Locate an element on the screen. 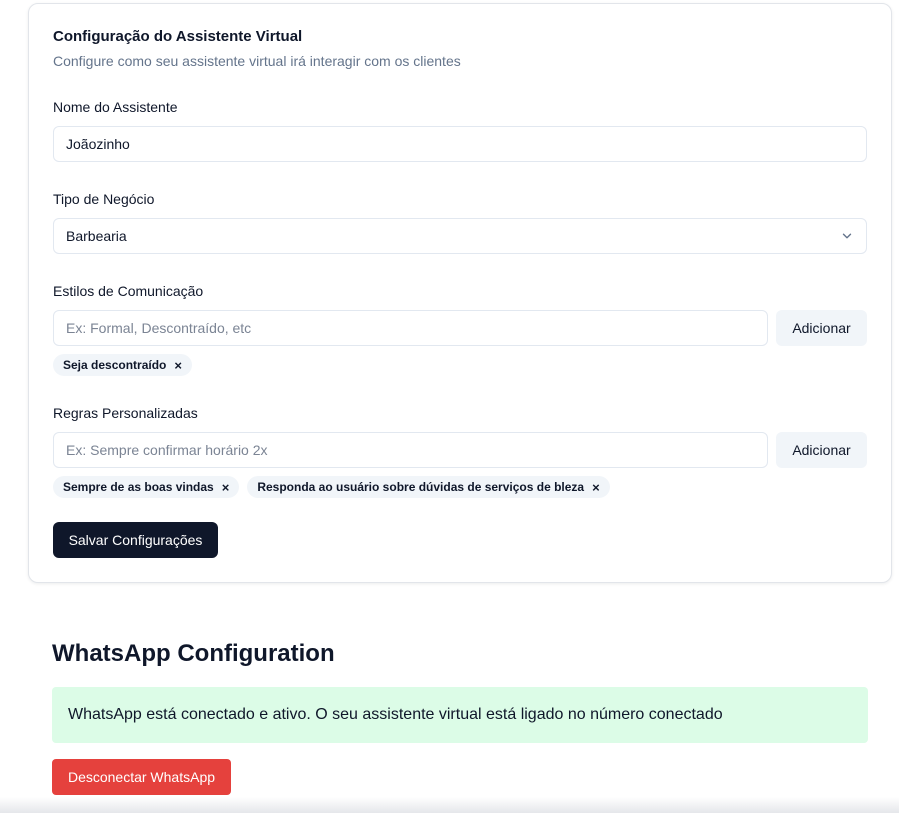  add-rule-button: Adicionar is located at coordinates (821, 450).